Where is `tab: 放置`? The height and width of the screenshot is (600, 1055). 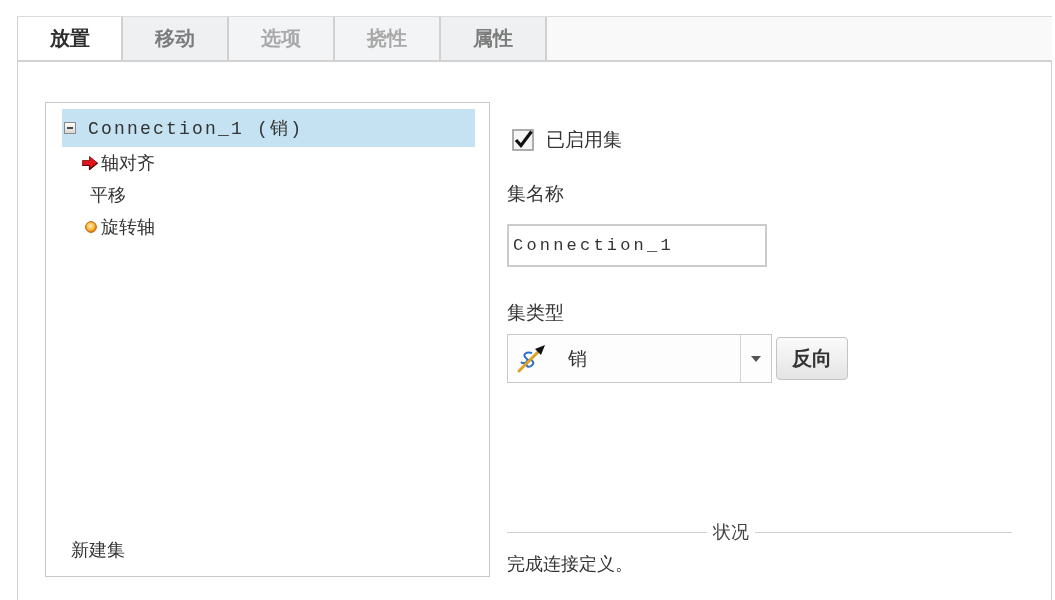
tab: 放置 is located at coordinates (70, 38).